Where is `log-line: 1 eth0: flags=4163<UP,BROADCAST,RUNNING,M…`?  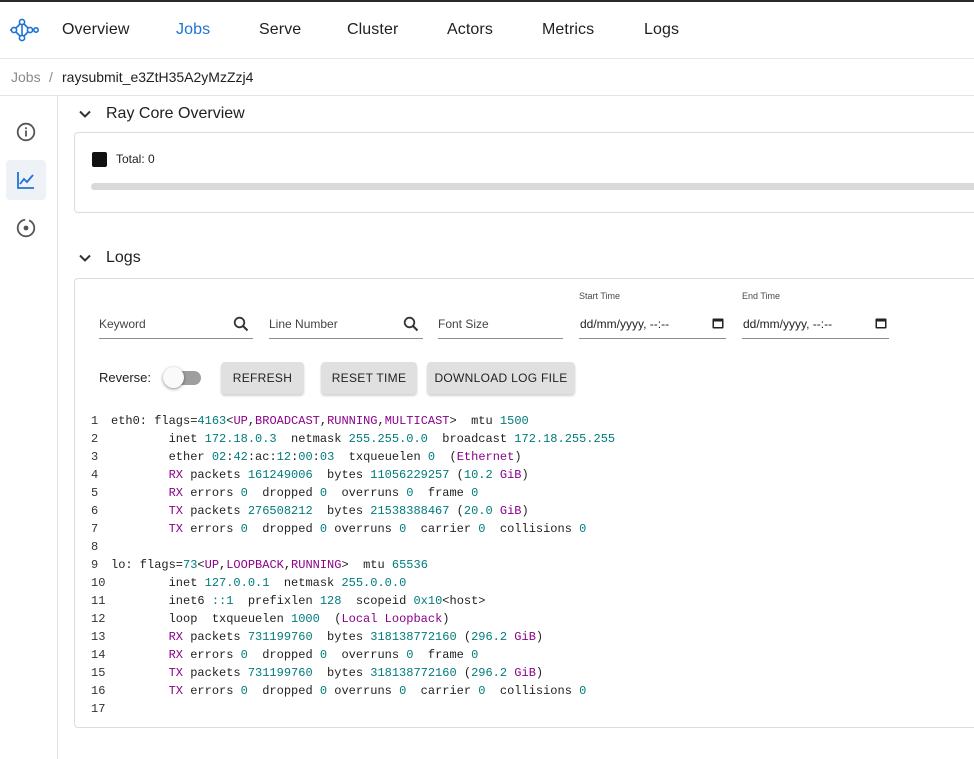 log-line: 1 eth0: flags=4163<UP,BROADCAST,RUNNING,M… is located at coordinates (528, 421).